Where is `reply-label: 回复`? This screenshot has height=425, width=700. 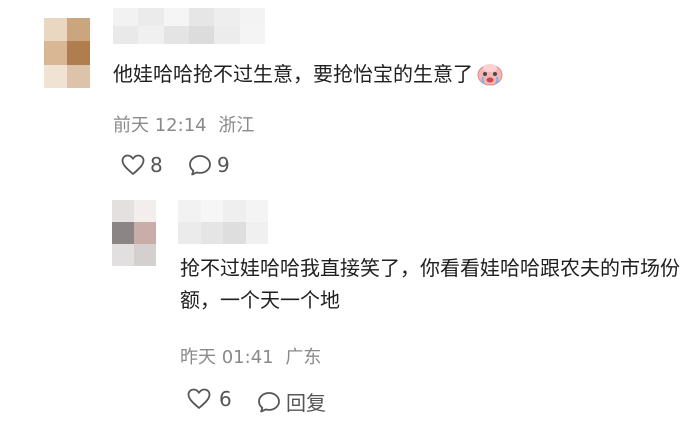 reply-label: 回复 is located at coordinates (306, 403).